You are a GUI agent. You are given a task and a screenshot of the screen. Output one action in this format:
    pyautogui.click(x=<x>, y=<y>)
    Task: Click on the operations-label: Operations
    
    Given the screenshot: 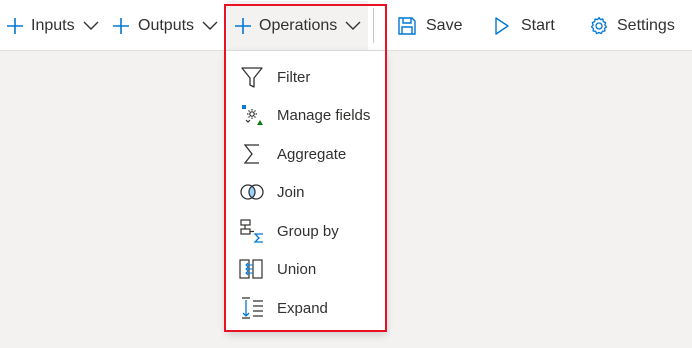 What is the action you would take?
    pyautogui.click(x=298, y=25)
    